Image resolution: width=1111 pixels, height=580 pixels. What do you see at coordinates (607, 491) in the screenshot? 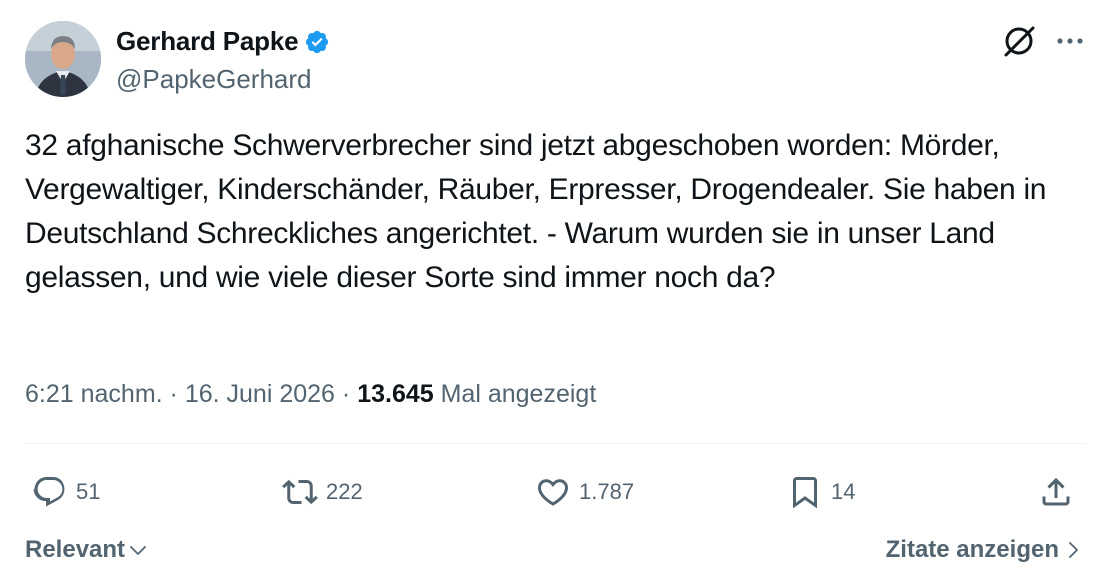
I see `like-count: 1.787` at bounding box center [607, 491].